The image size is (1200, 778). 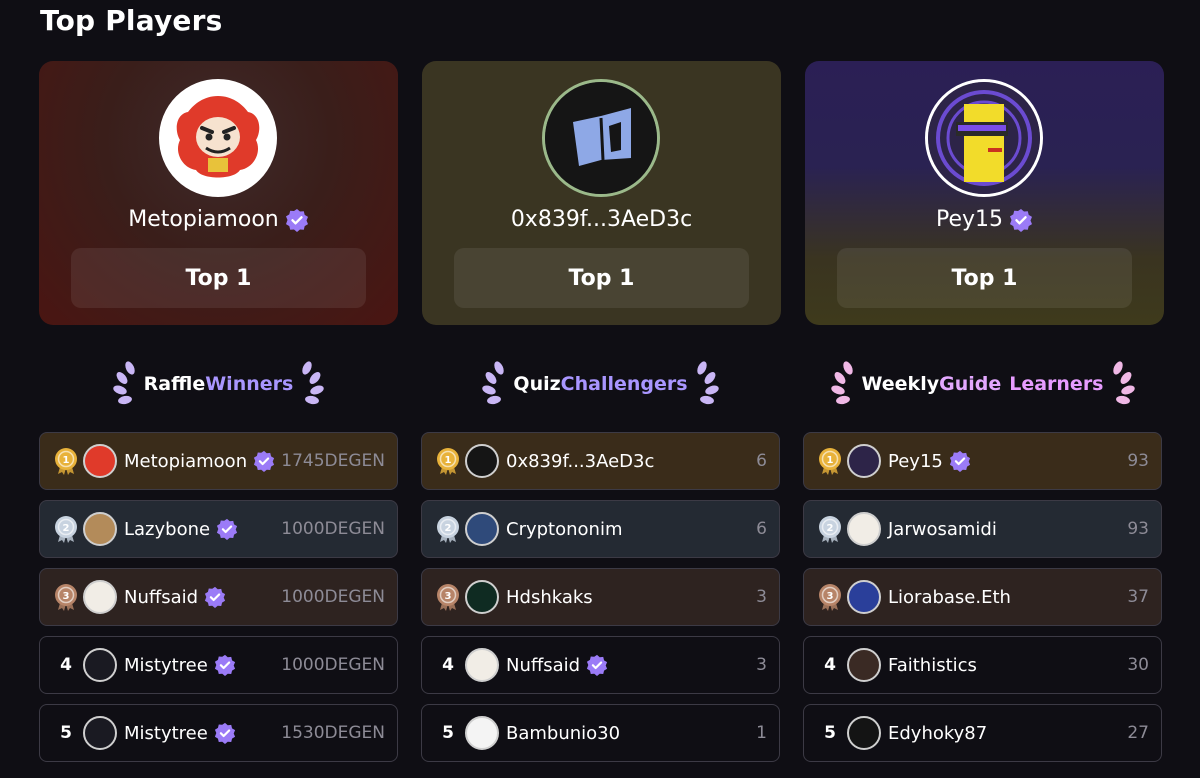 I want to click on player-name: Metopiamoon, so click(x=186, y=461).